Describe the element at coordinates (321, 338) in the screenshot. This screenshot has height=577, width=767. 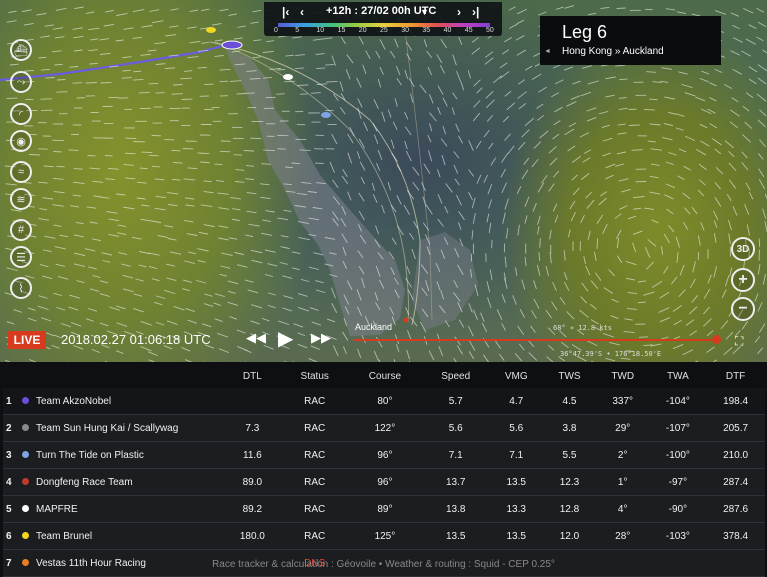
I see `fast-forward-icon: ▶▶` at that location.